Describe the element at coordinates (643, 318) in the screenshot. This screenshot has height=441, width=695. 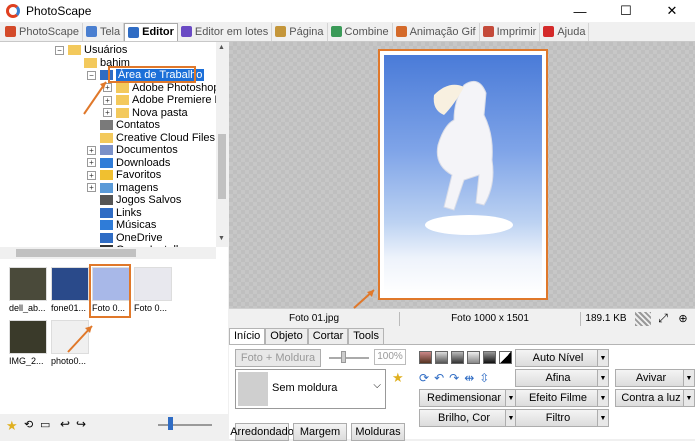
I see `checkerboard-icon` at that location.